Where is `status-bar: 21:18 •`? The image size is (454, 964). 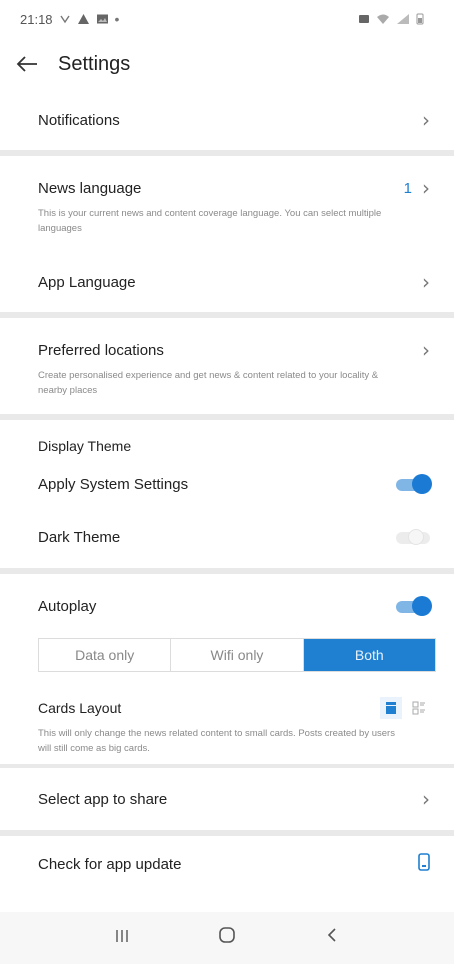
status-bar: 21:18 • is located at coordinates (227, 19).